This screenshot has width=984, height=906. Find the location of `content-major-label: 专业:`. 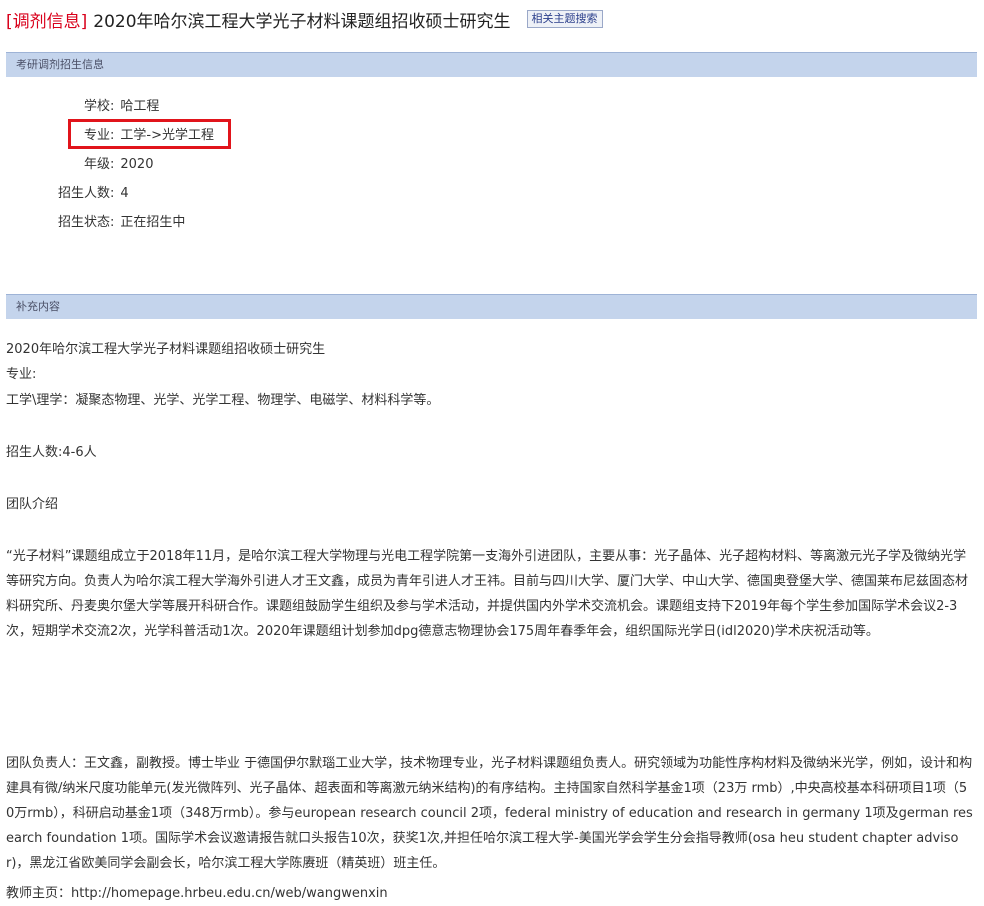

content-major-label: 专业: is located at coordinates (21, 374).